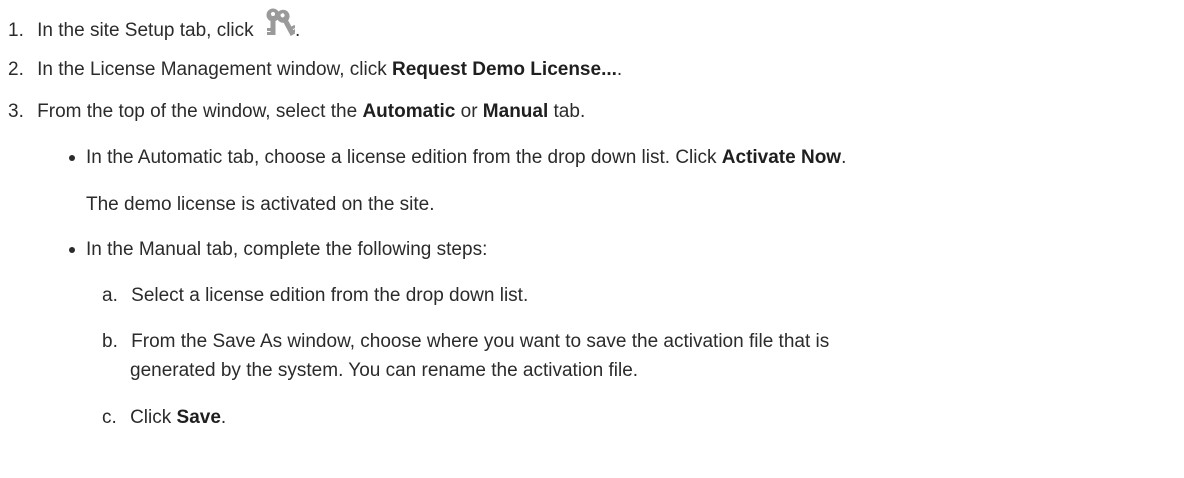 This screenshot has height=478, width=1184. I want to click on step-text: In the site Setup tab, click, so click(145, 30).